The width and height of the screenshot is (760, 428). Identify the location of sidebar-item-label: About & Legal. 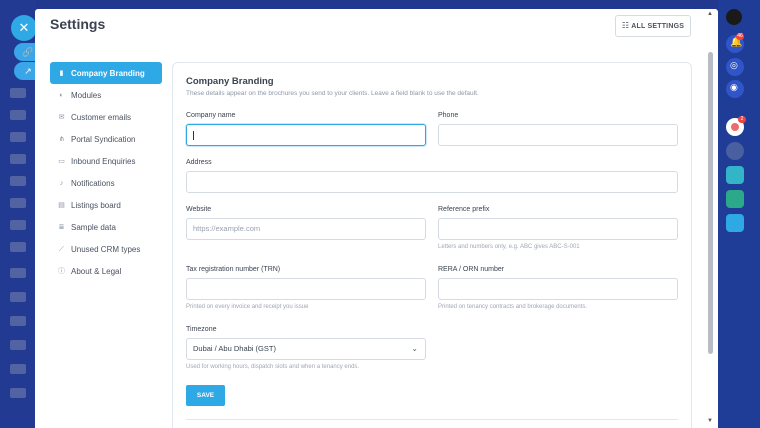
(96, 271).